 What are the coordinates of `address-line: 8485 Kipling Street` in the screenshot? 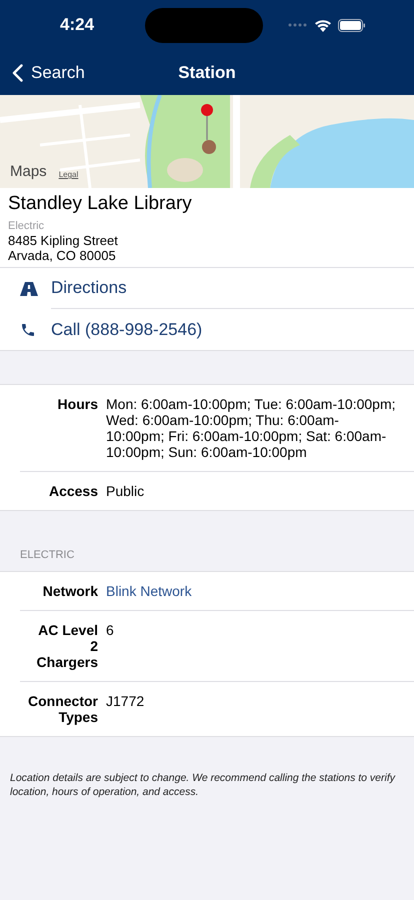 It's located at (63, 240).